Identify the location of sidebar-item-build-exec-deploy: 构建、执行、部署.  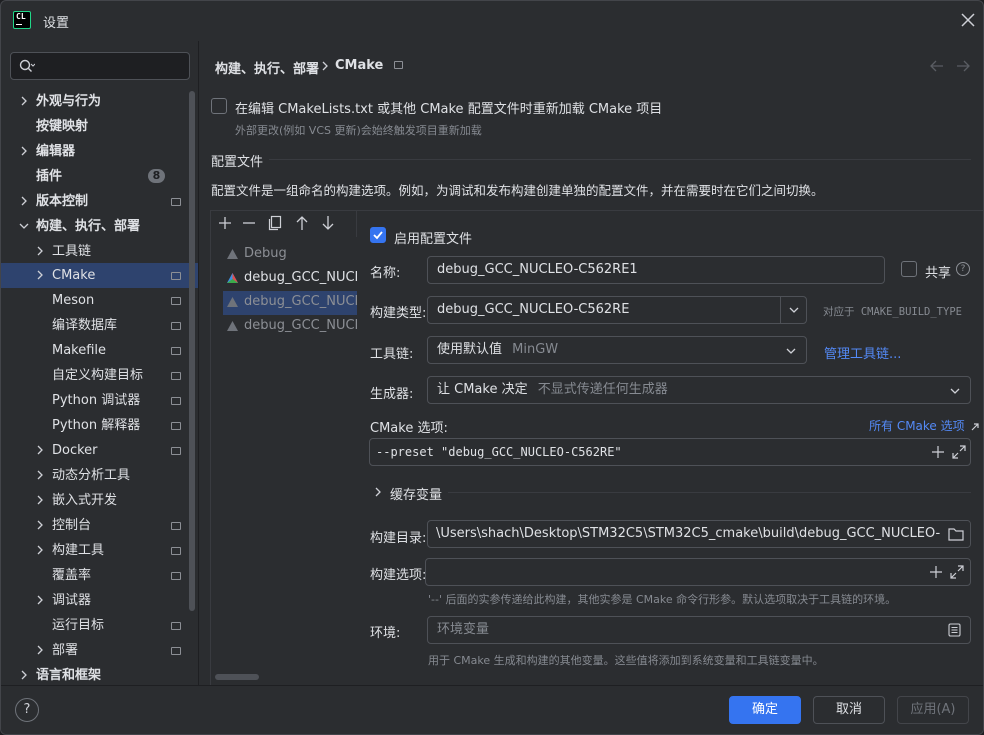
(95, 226).